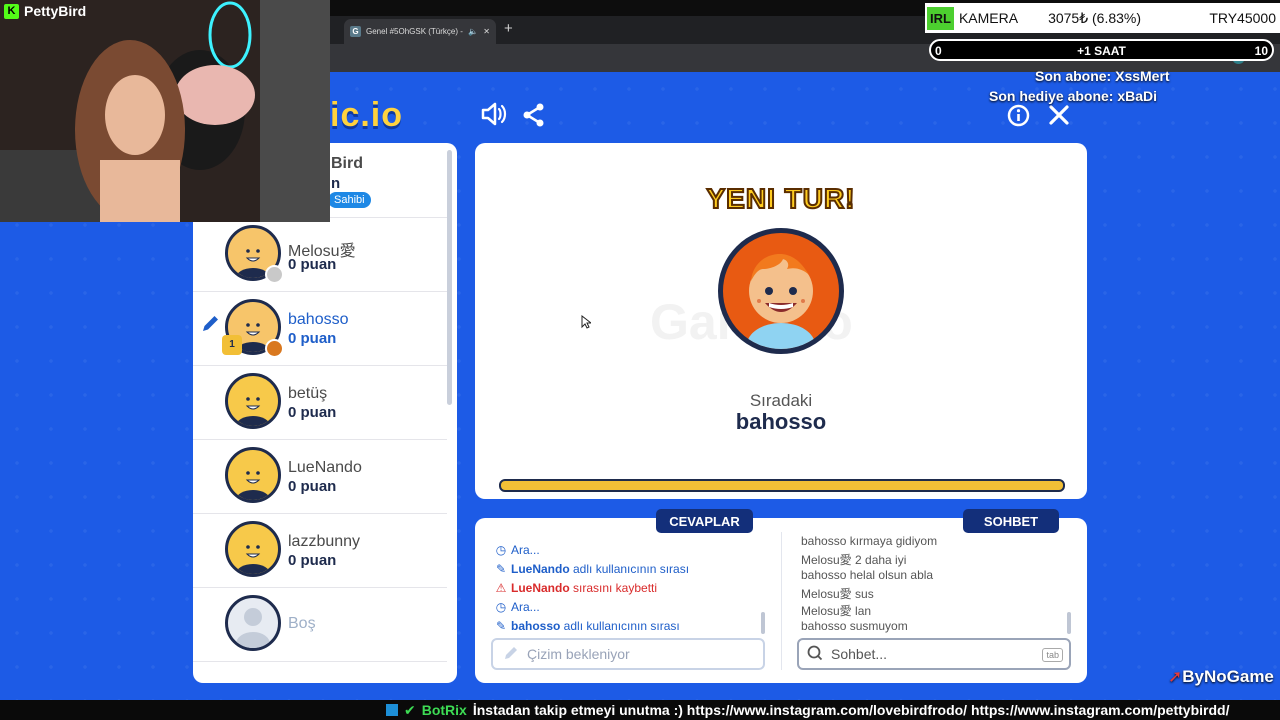 The height and width of the screenshot is (720, 1280). What do you see at coordinates (253, 623) in the screenshot?
I see `empty-slot-avatar` at bounding box center [253, 623].